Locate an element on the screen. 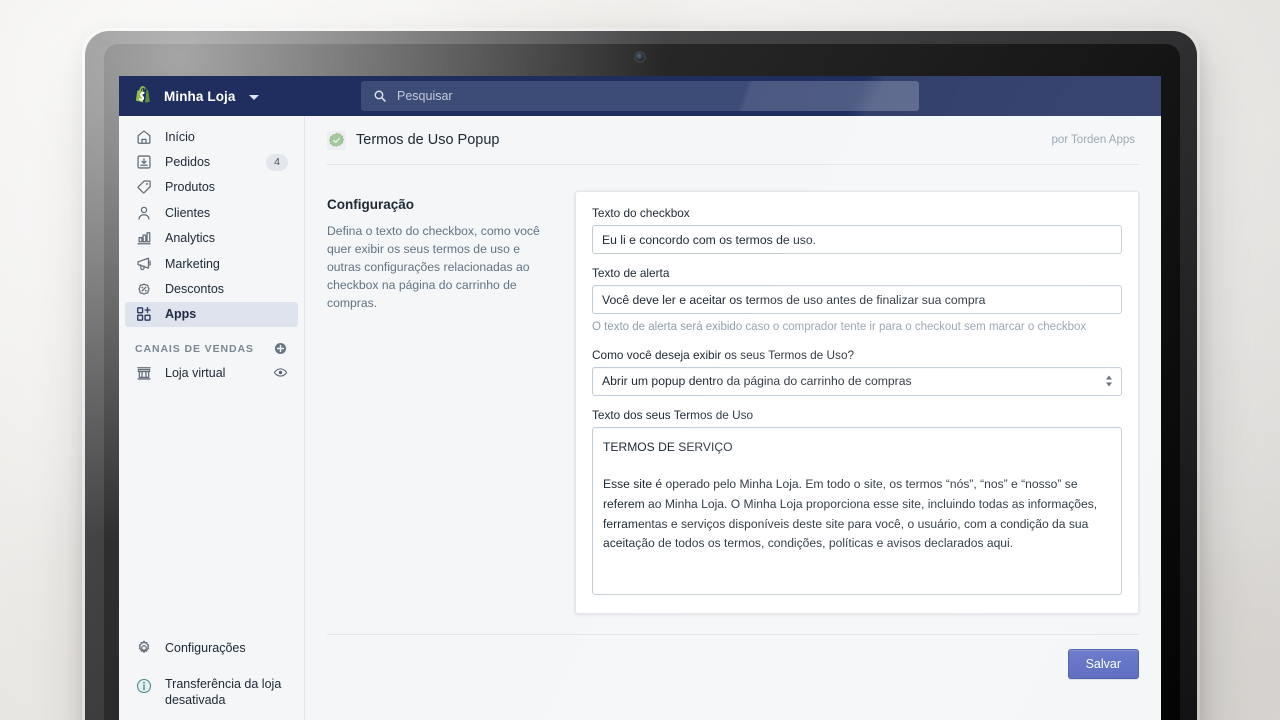 This screenshot has height=720, width=1280. sidebar-item-label: Analytics is located at coordinates (190, 238).